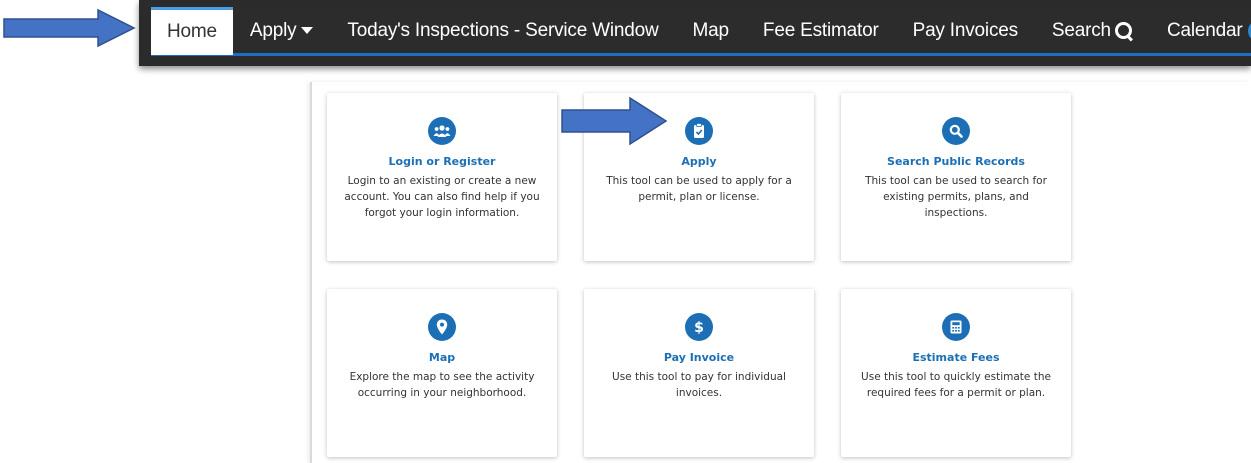 This screenshot has height=463, width=1251. What do you see at coordinates (956, 327) in the screenshot?
I see `calculator-icon` at bounding box center [956, 327].